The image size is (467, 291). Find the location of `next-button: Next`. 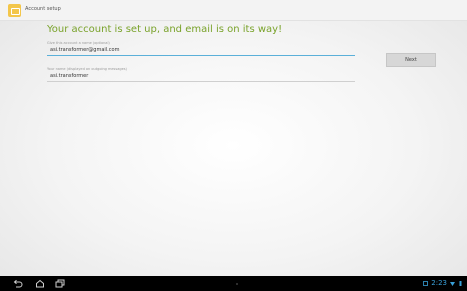

next-button: Next is located at coordinates (411, 60).